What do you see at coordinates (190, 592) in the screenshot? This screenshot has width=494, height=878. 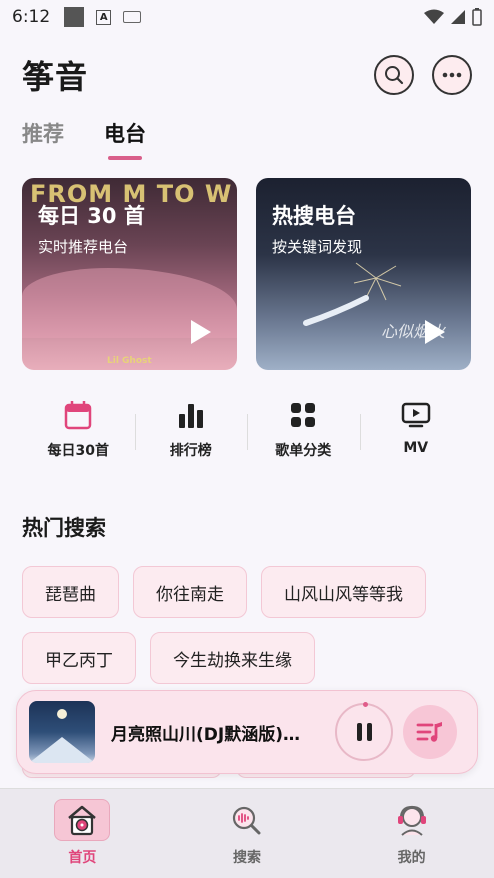 I see `hot-search-chip: 你往南走` at bounding box center [190, 592].